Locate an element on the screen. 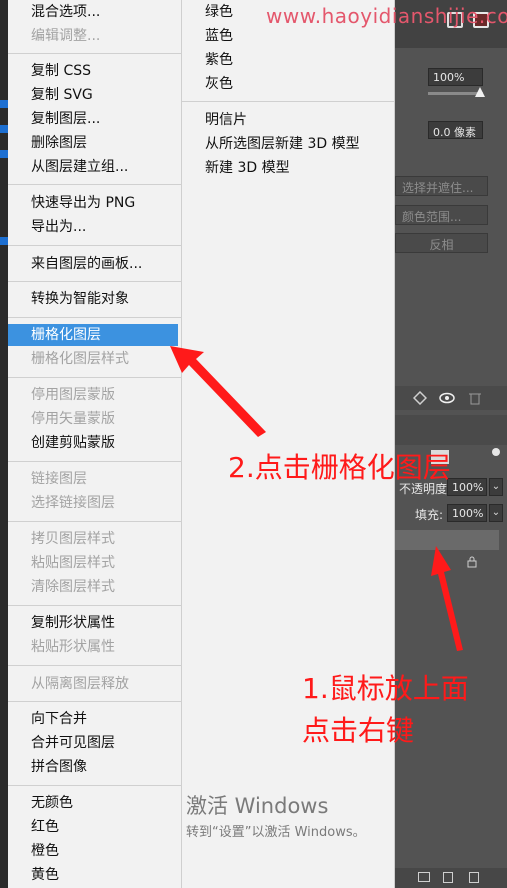  arrow-to-layer is located at coordinates (447, 598).